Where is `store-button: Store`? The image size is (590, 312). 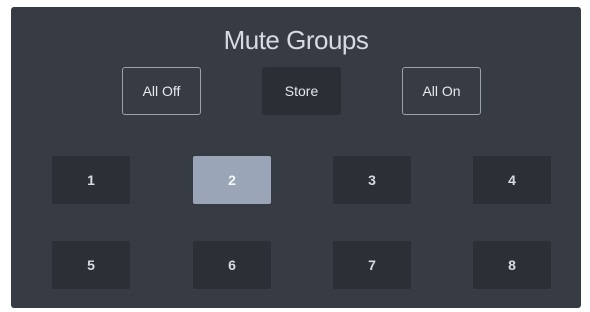 store-button: Store is located at coordinates (301, 91).